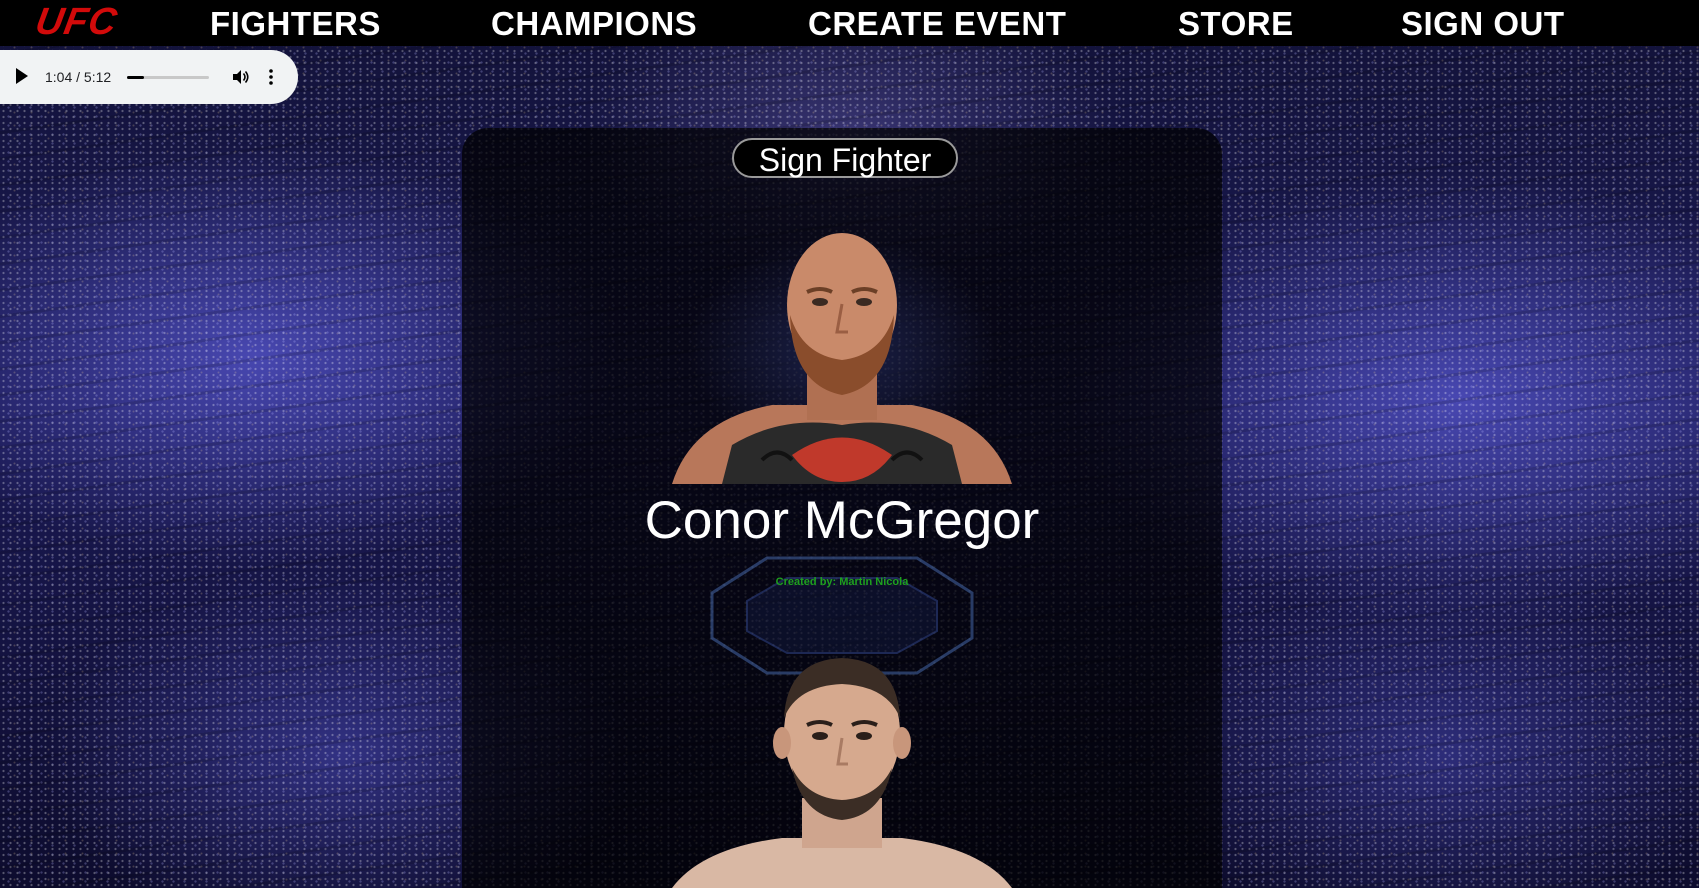 The image size is (1699, 888). Describe the element at coordinates (295, 24) in the screenshot. I see `nav-fighters-link: FIGHTERS` at that location.